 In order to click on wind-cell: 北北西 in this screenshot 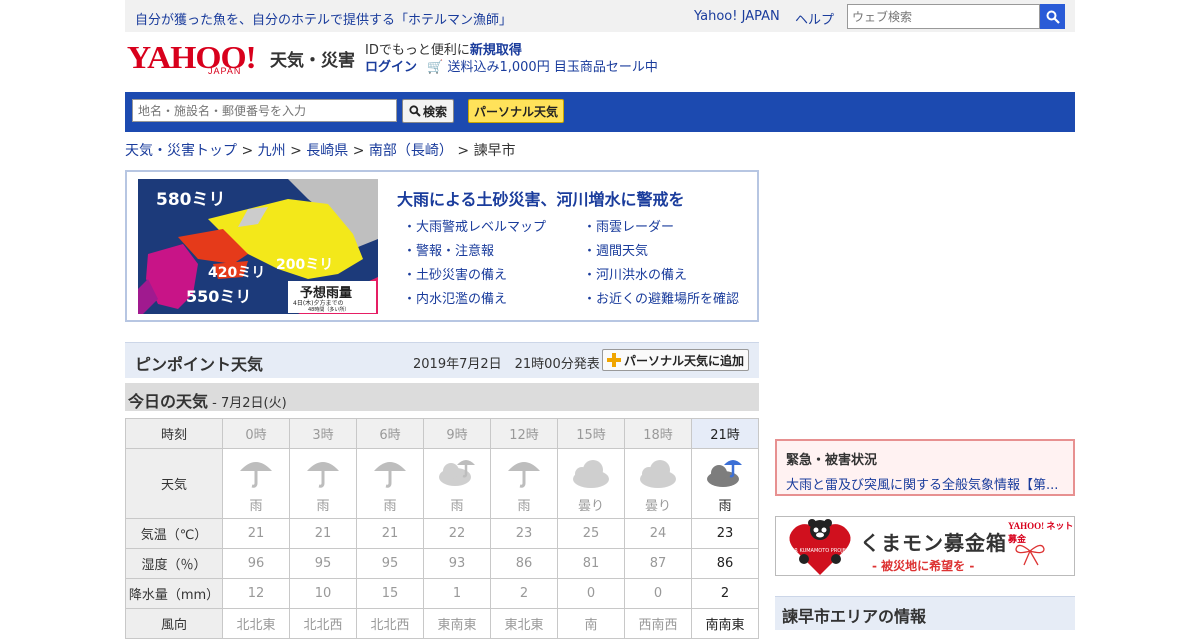, I will do `click(390, 623)`.